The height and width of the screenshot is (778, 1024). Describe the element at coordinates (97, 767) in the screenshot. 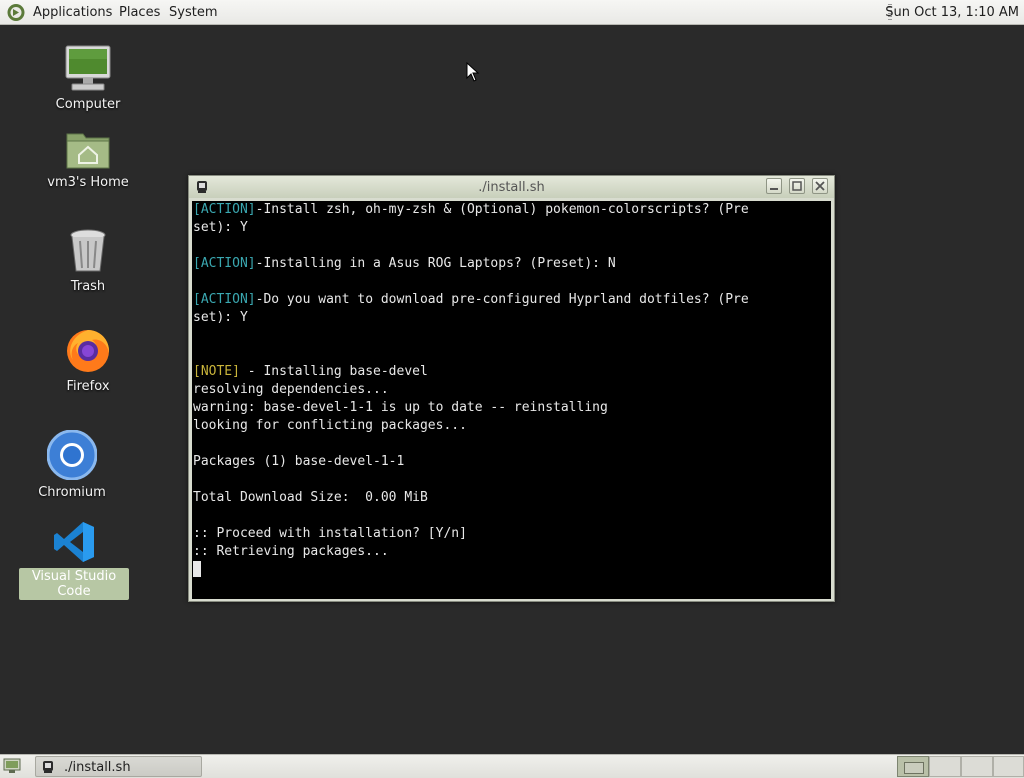

I see `taskbar-item-label: ./install.sh` at that location.